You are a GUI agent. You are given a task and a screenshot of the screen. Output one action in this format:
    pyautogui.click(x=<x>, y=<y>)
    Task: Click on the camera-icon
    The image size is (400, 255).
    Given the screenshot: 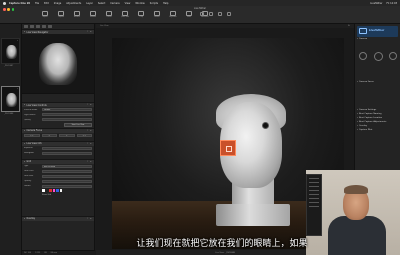 What is the action you would take?
    pyautogui.click(x=61, y=13)
    